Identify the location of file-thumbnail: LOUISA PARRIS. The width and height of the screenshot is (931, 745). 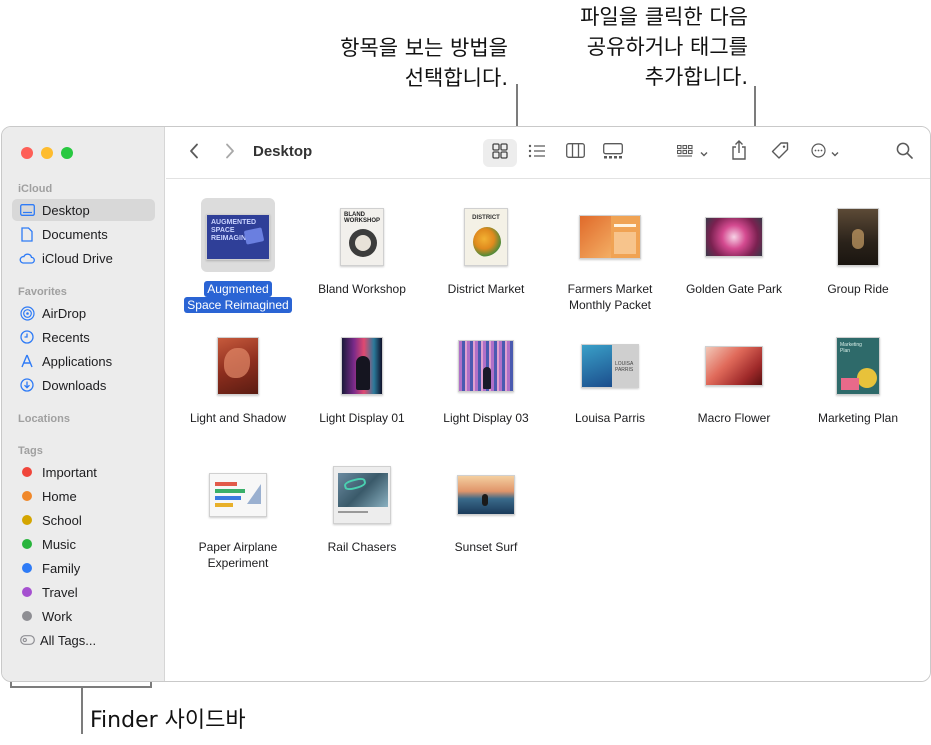
(610, 366).